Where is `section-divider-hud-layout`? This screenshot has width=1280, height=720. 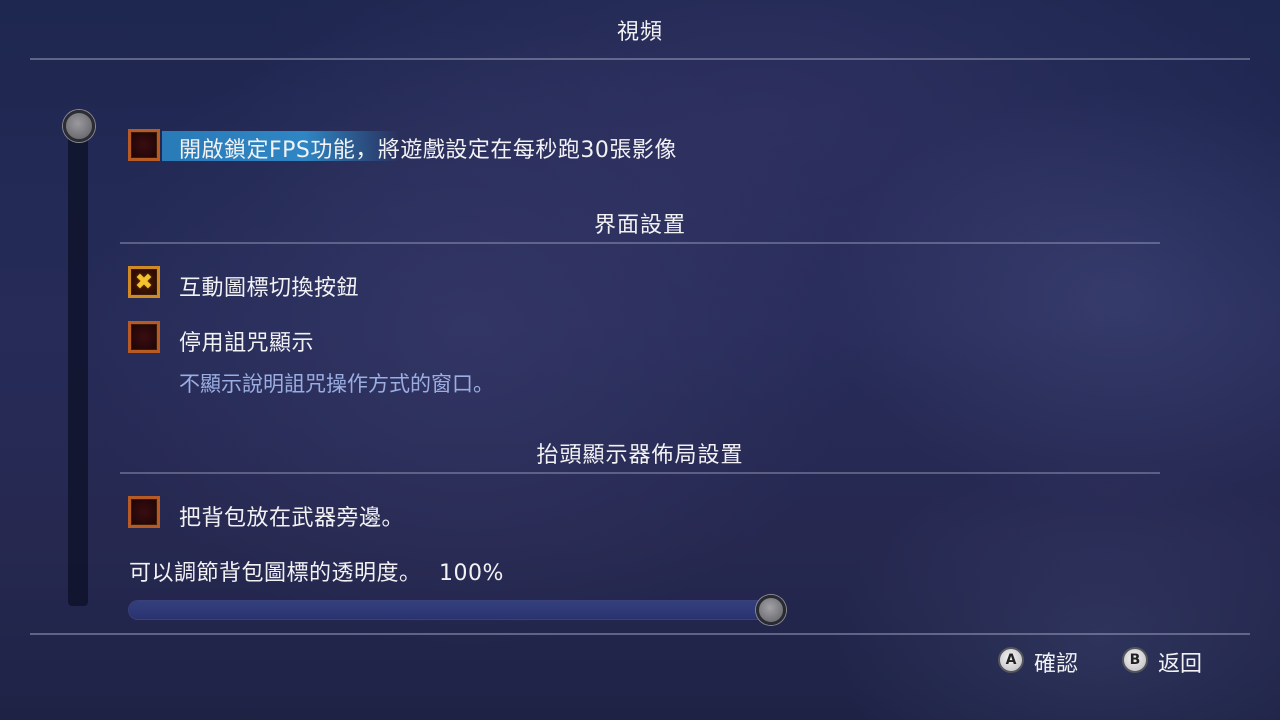
section-divider-hud-layout is located at coordinates (640, 473).